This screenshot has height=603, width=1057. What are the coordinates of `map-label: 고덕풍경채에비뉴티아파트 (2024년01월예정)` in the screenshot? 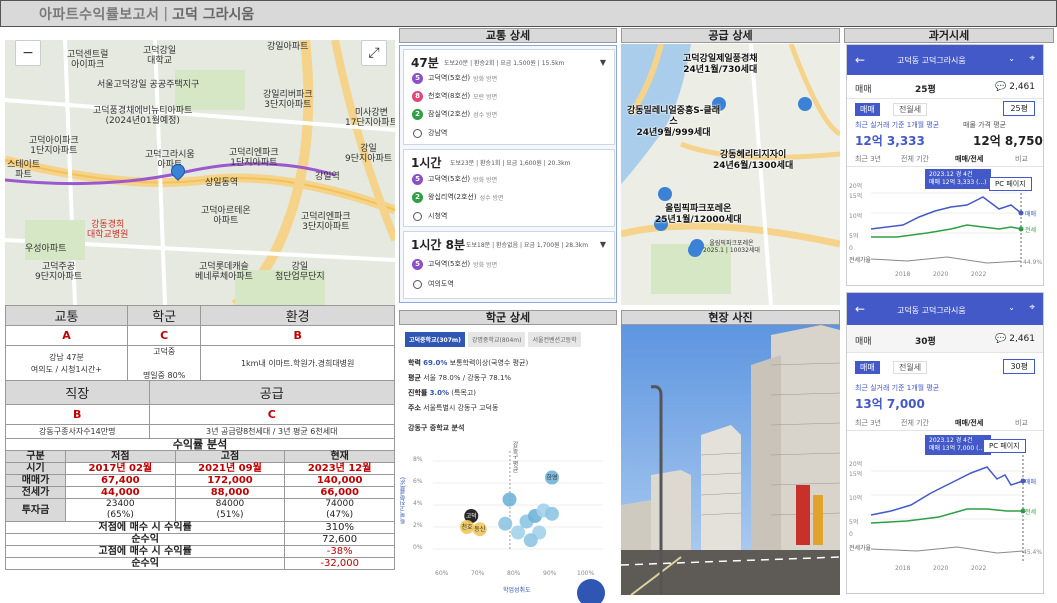 It's located at (143, 116).